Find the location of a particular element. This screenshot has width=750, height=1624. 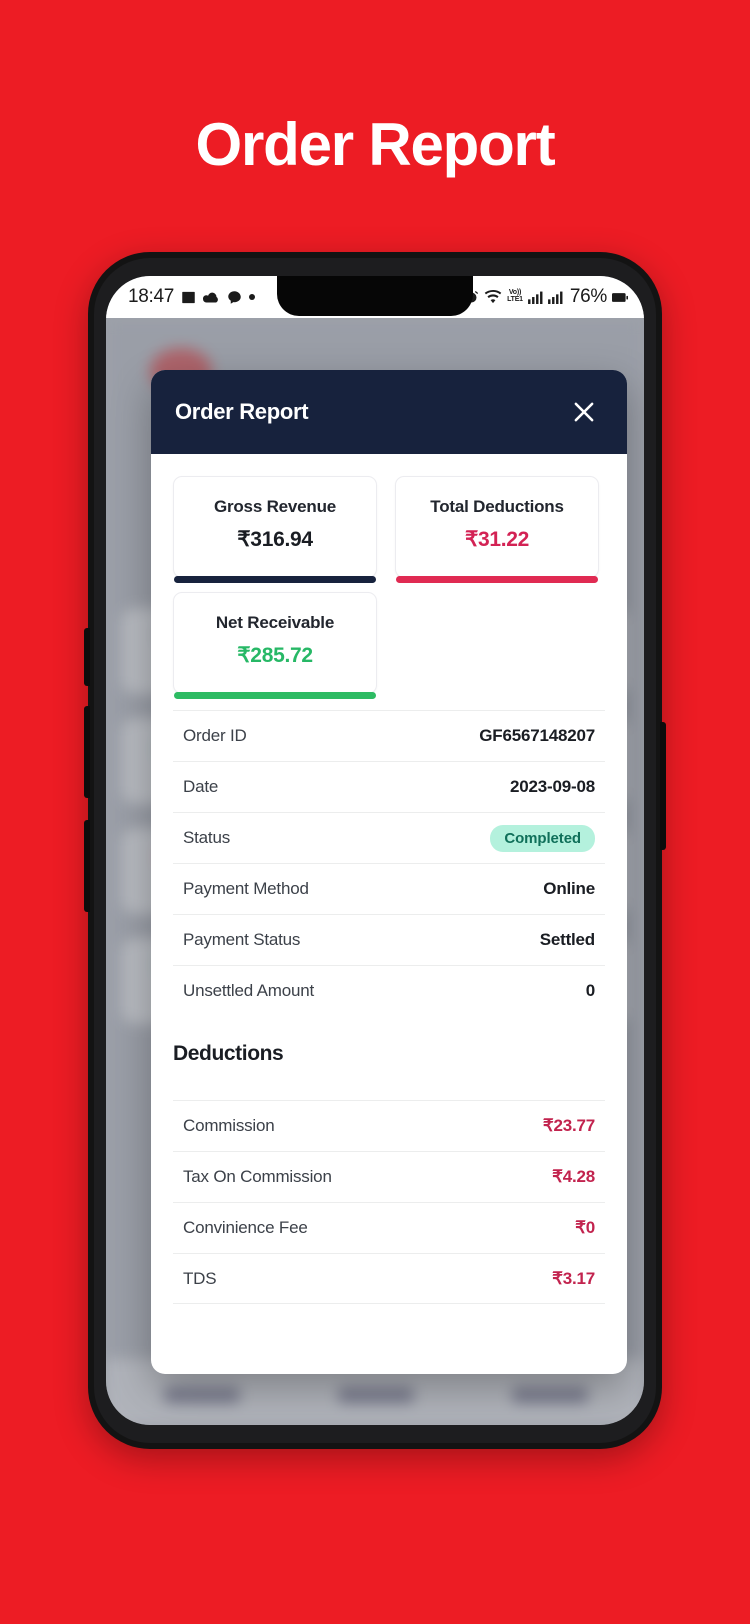

status-bar-right: Vo)) LTE1 76% is located at coordinates (546, 297).